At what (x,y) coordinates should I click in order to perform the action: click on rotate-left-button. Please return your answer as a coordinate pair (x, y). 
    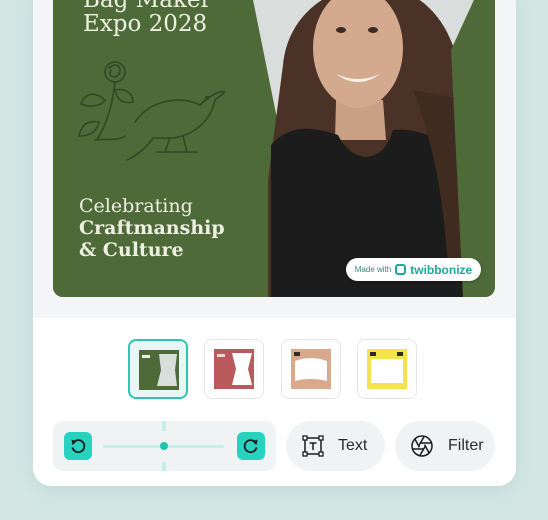
    Looking at the image, I should click on (78, 446).